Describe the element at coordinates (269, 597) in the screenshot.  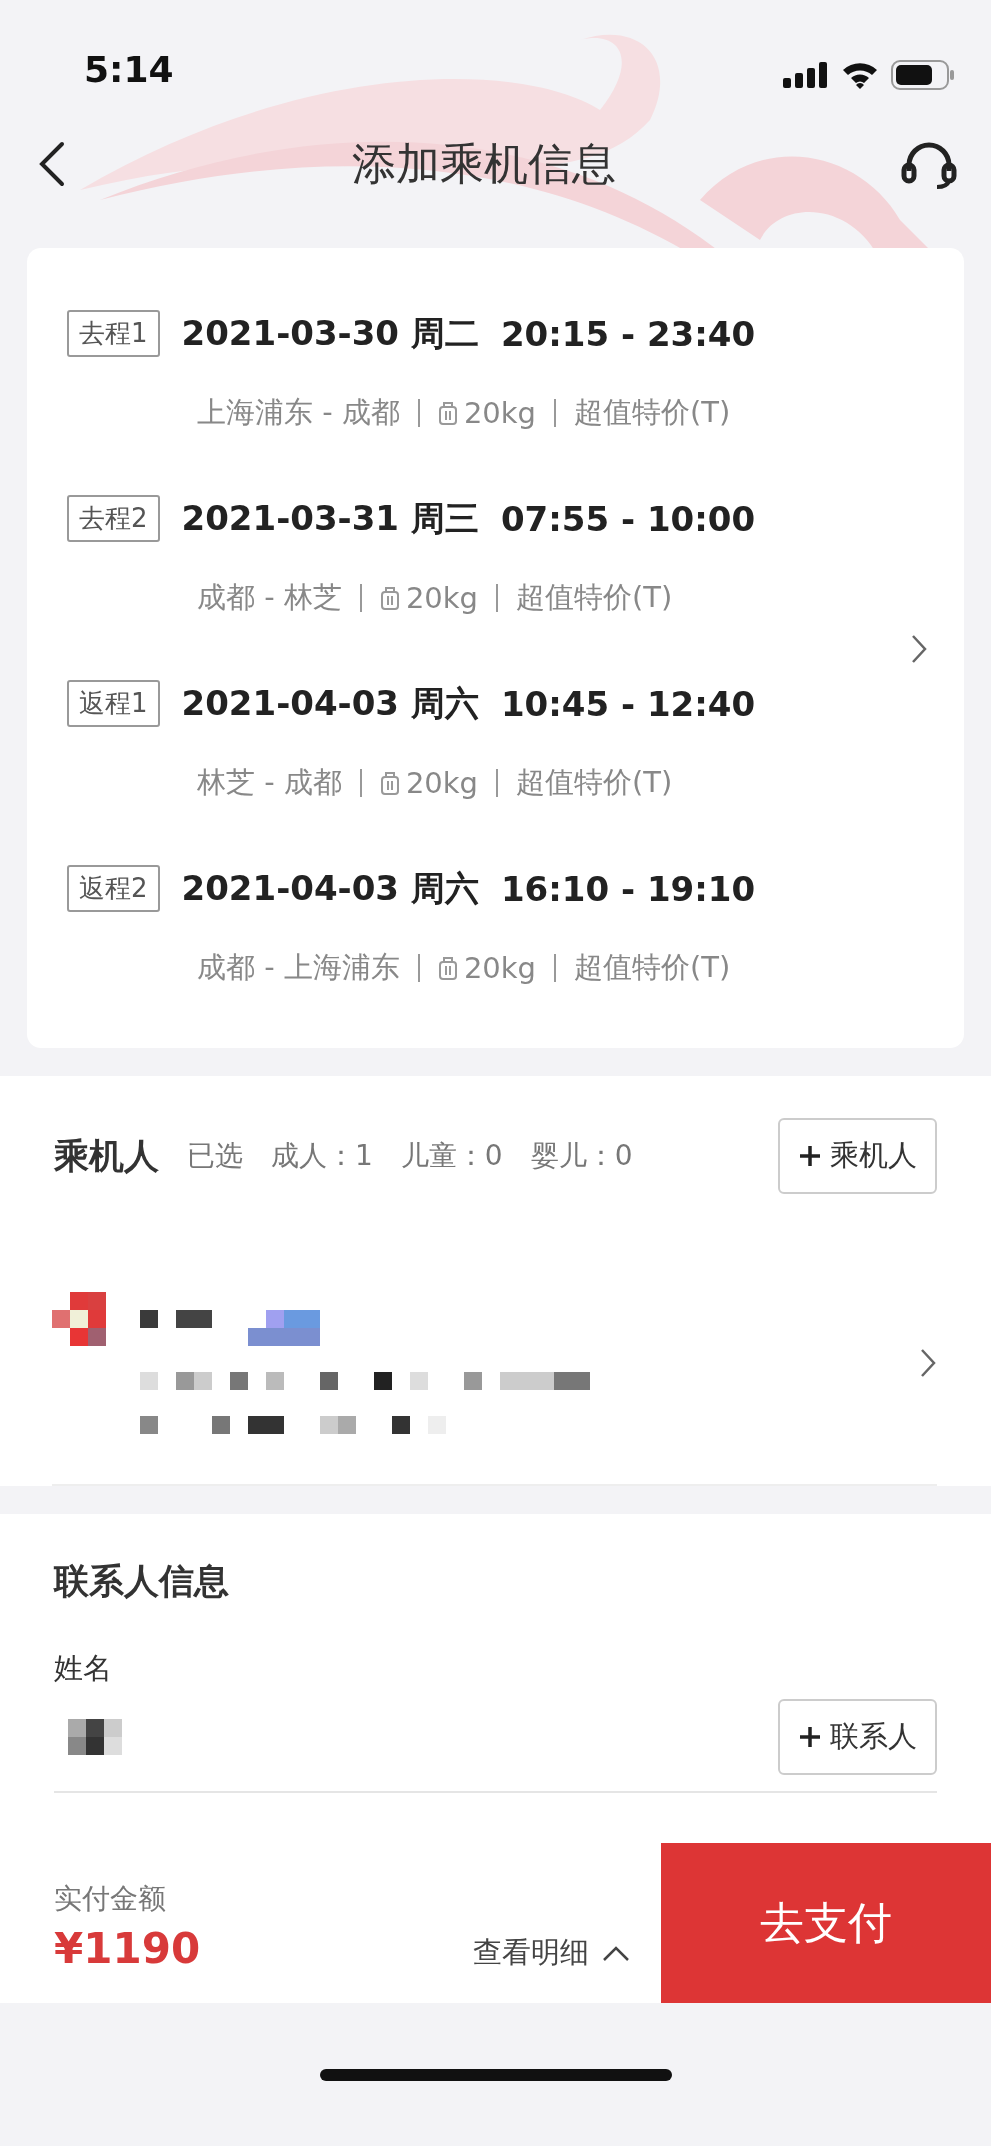
I see `flight-route: 成都 - 林芝` at that location.